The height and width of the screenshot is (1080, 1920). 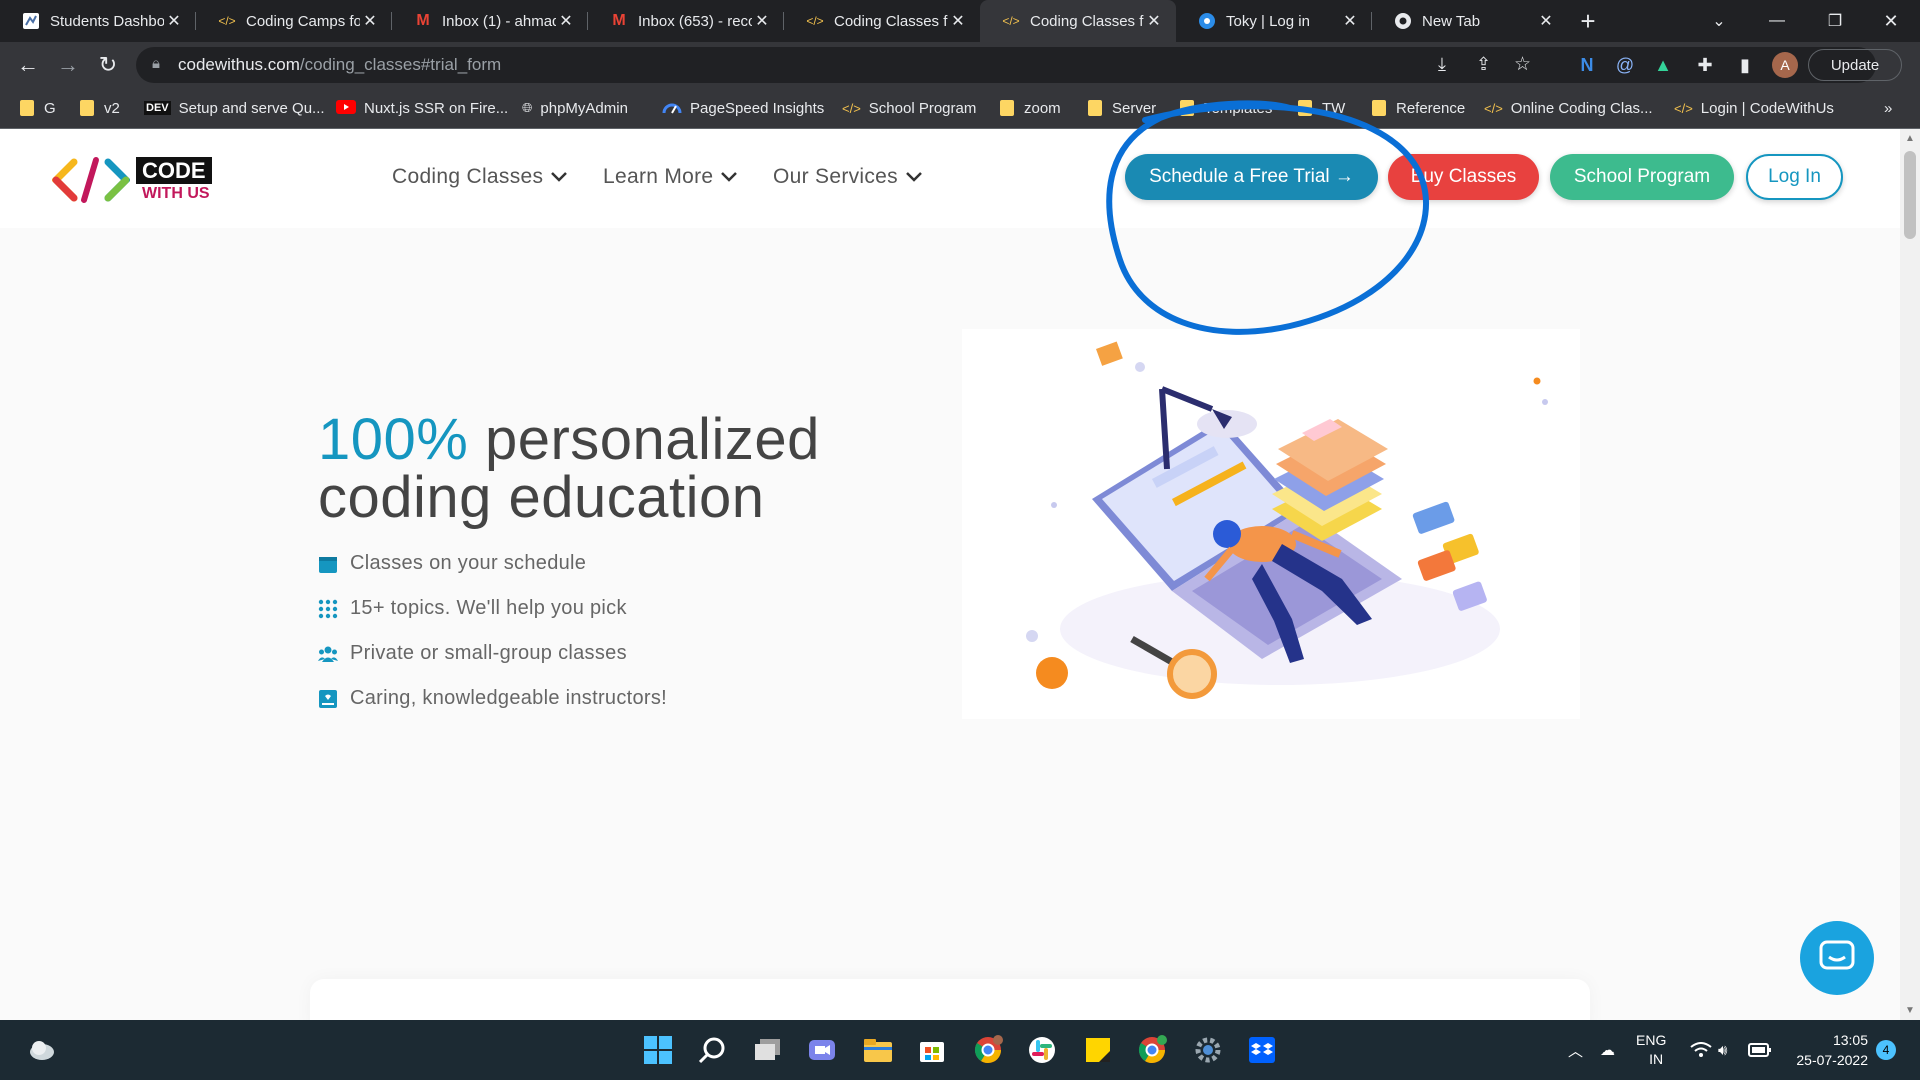 What do you see at coordinates (1722, 1050) in the screenshot?
I see `volume-icon: 🔊︎` at bounding box center [1722, 1050].